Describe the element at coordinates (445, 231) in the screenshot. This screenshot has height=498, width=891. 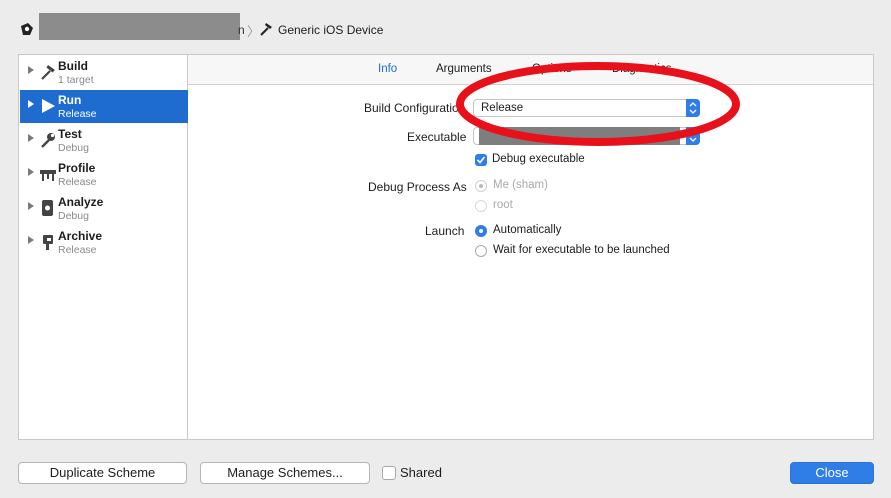
I see `launch-label: Launch` at that location.